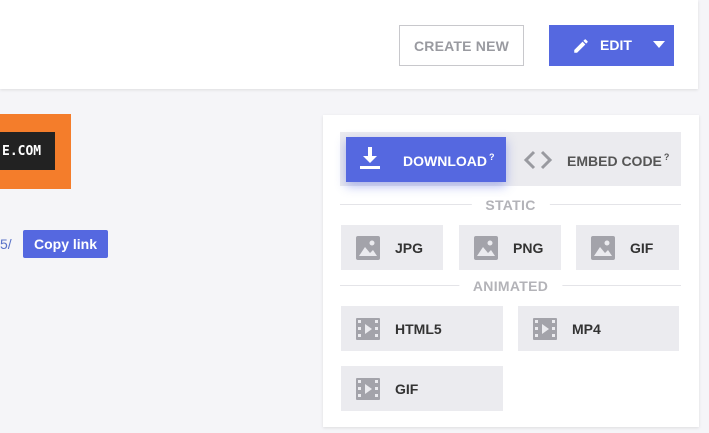 This screenshot has height=433, width=709. Describe the element at coordinates (616, 45) in the screenshot. I see `edit-label: EDIT` at that location.